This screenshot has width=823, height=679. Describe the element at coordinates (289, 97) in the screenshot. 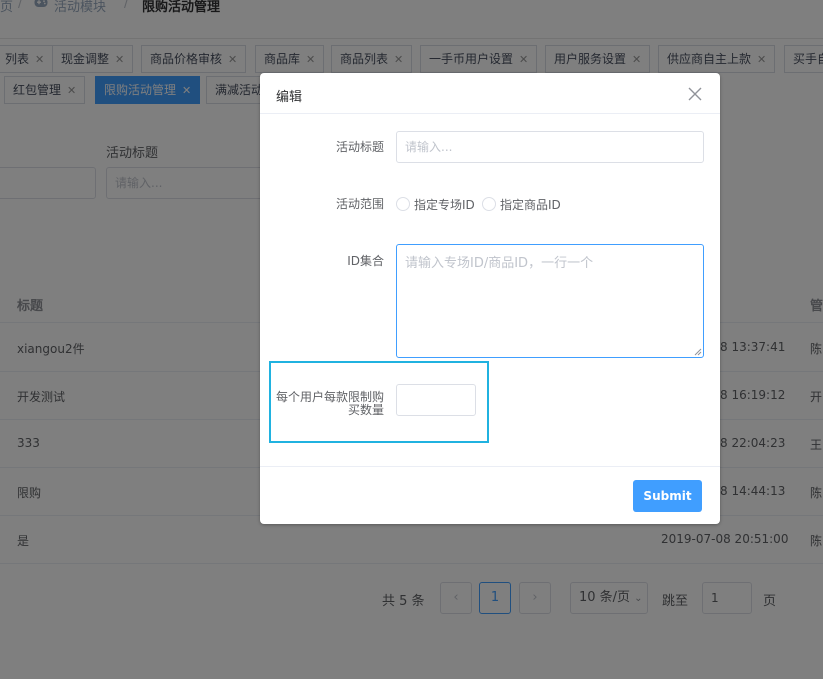

I see `dialog-title: 编辑` at that location.